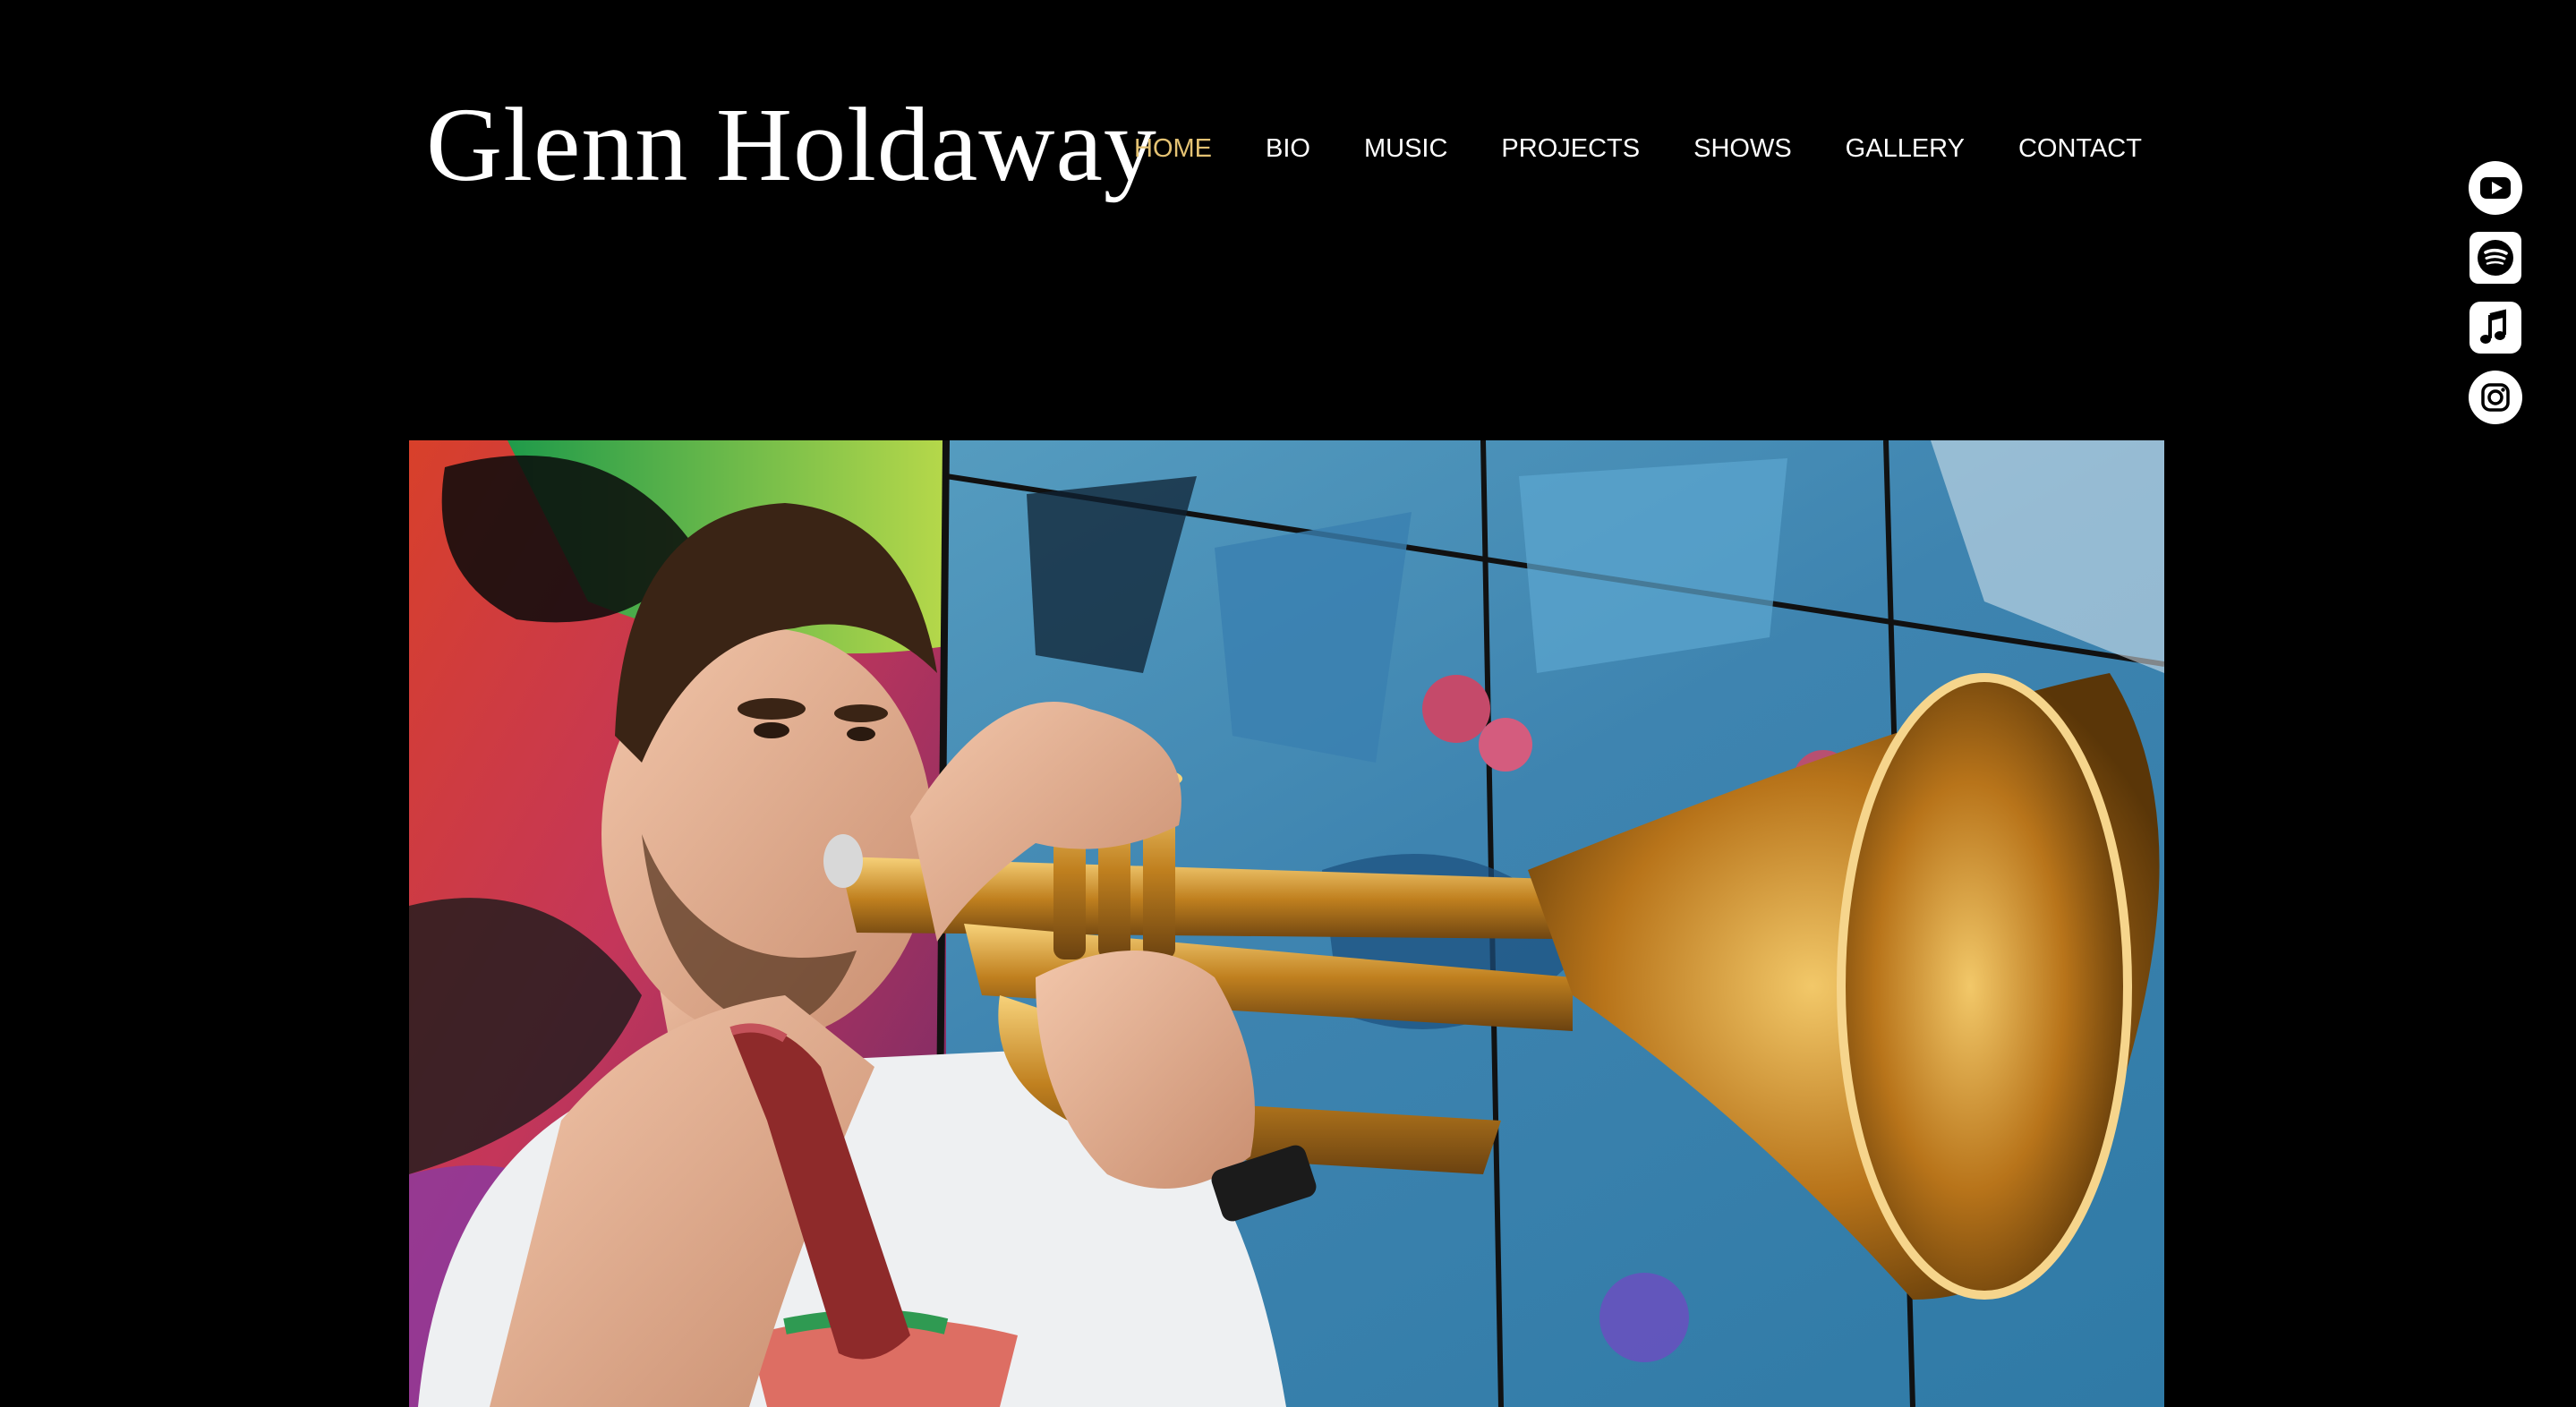  I want to click on nav-shows: SHOWS, so click(1742, 149).